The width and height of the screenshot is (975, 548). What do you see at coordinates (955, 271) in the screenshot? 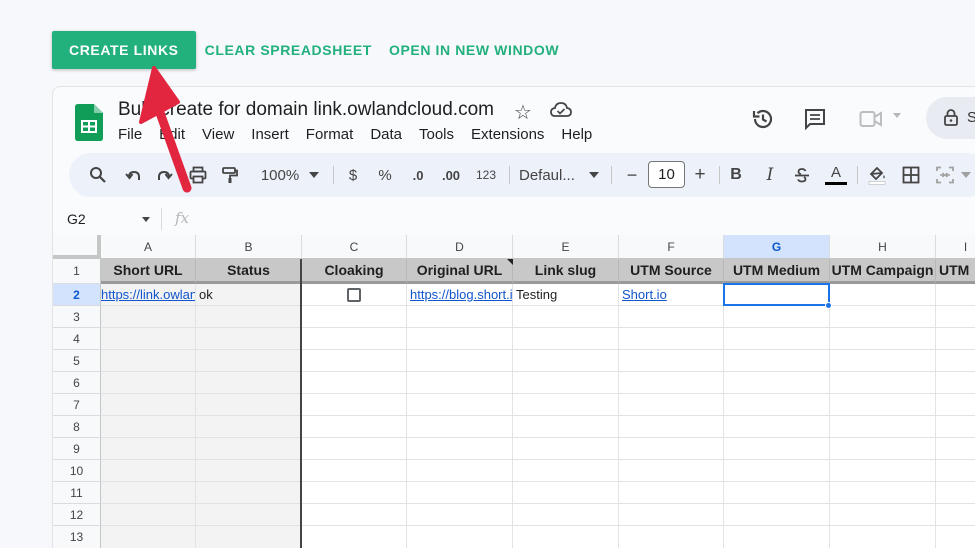
I see `header-cell-utm-term: UTM` at bounding box center [955, 271].